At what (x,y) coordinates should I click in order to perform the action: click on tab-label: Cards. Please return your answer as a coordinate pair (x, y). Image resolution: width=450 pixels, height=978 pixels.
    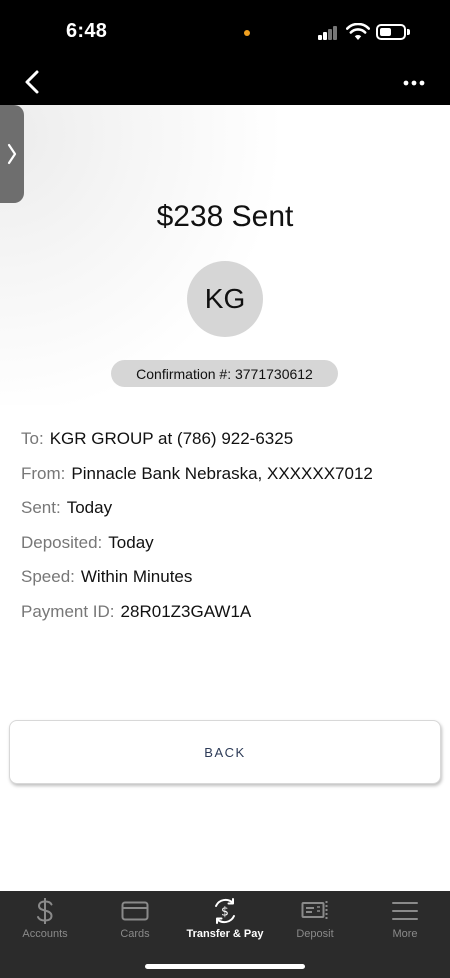
    Looking at the image, I should click on (135, 934).